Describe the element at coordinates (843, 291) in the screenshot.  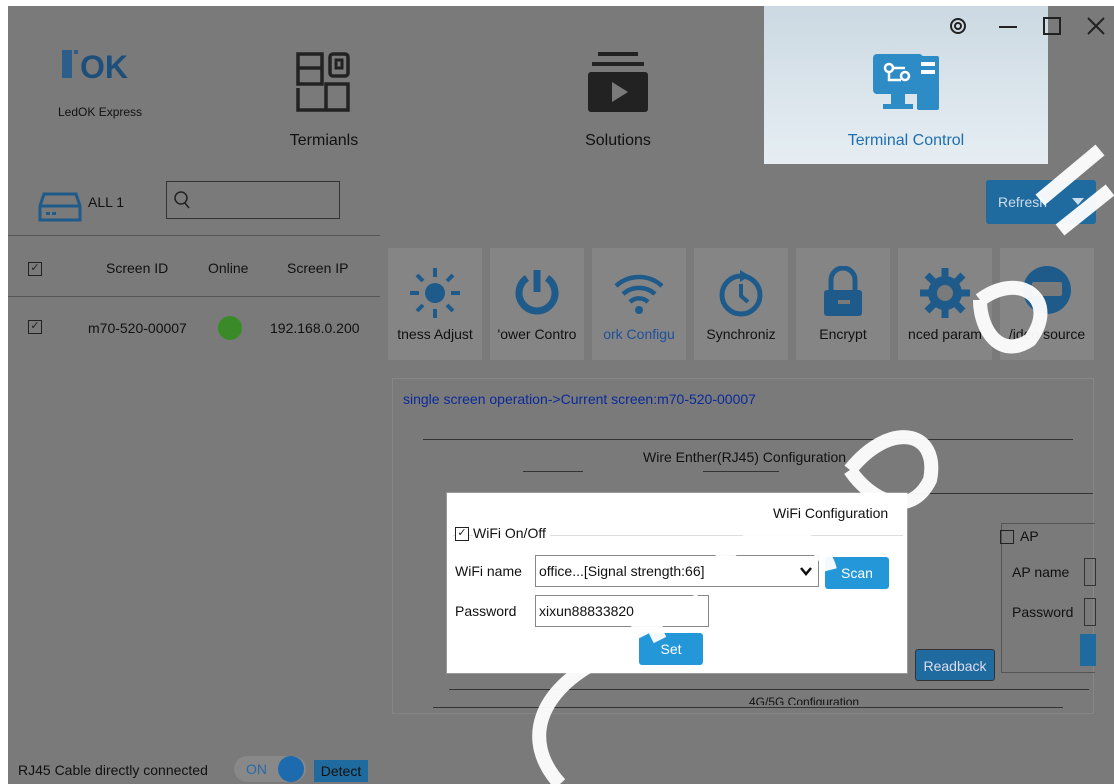
I see `lock-icon` at that location.